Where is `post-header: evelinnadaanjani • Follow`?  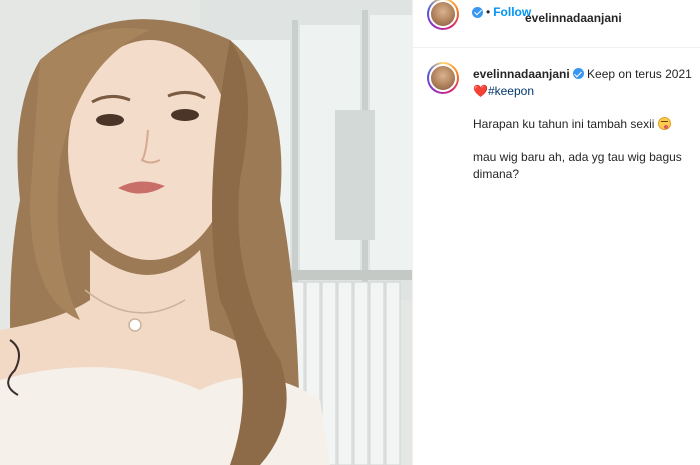
post-header: evelinnadaanjani • Follow is located at coordinates (556, 24).